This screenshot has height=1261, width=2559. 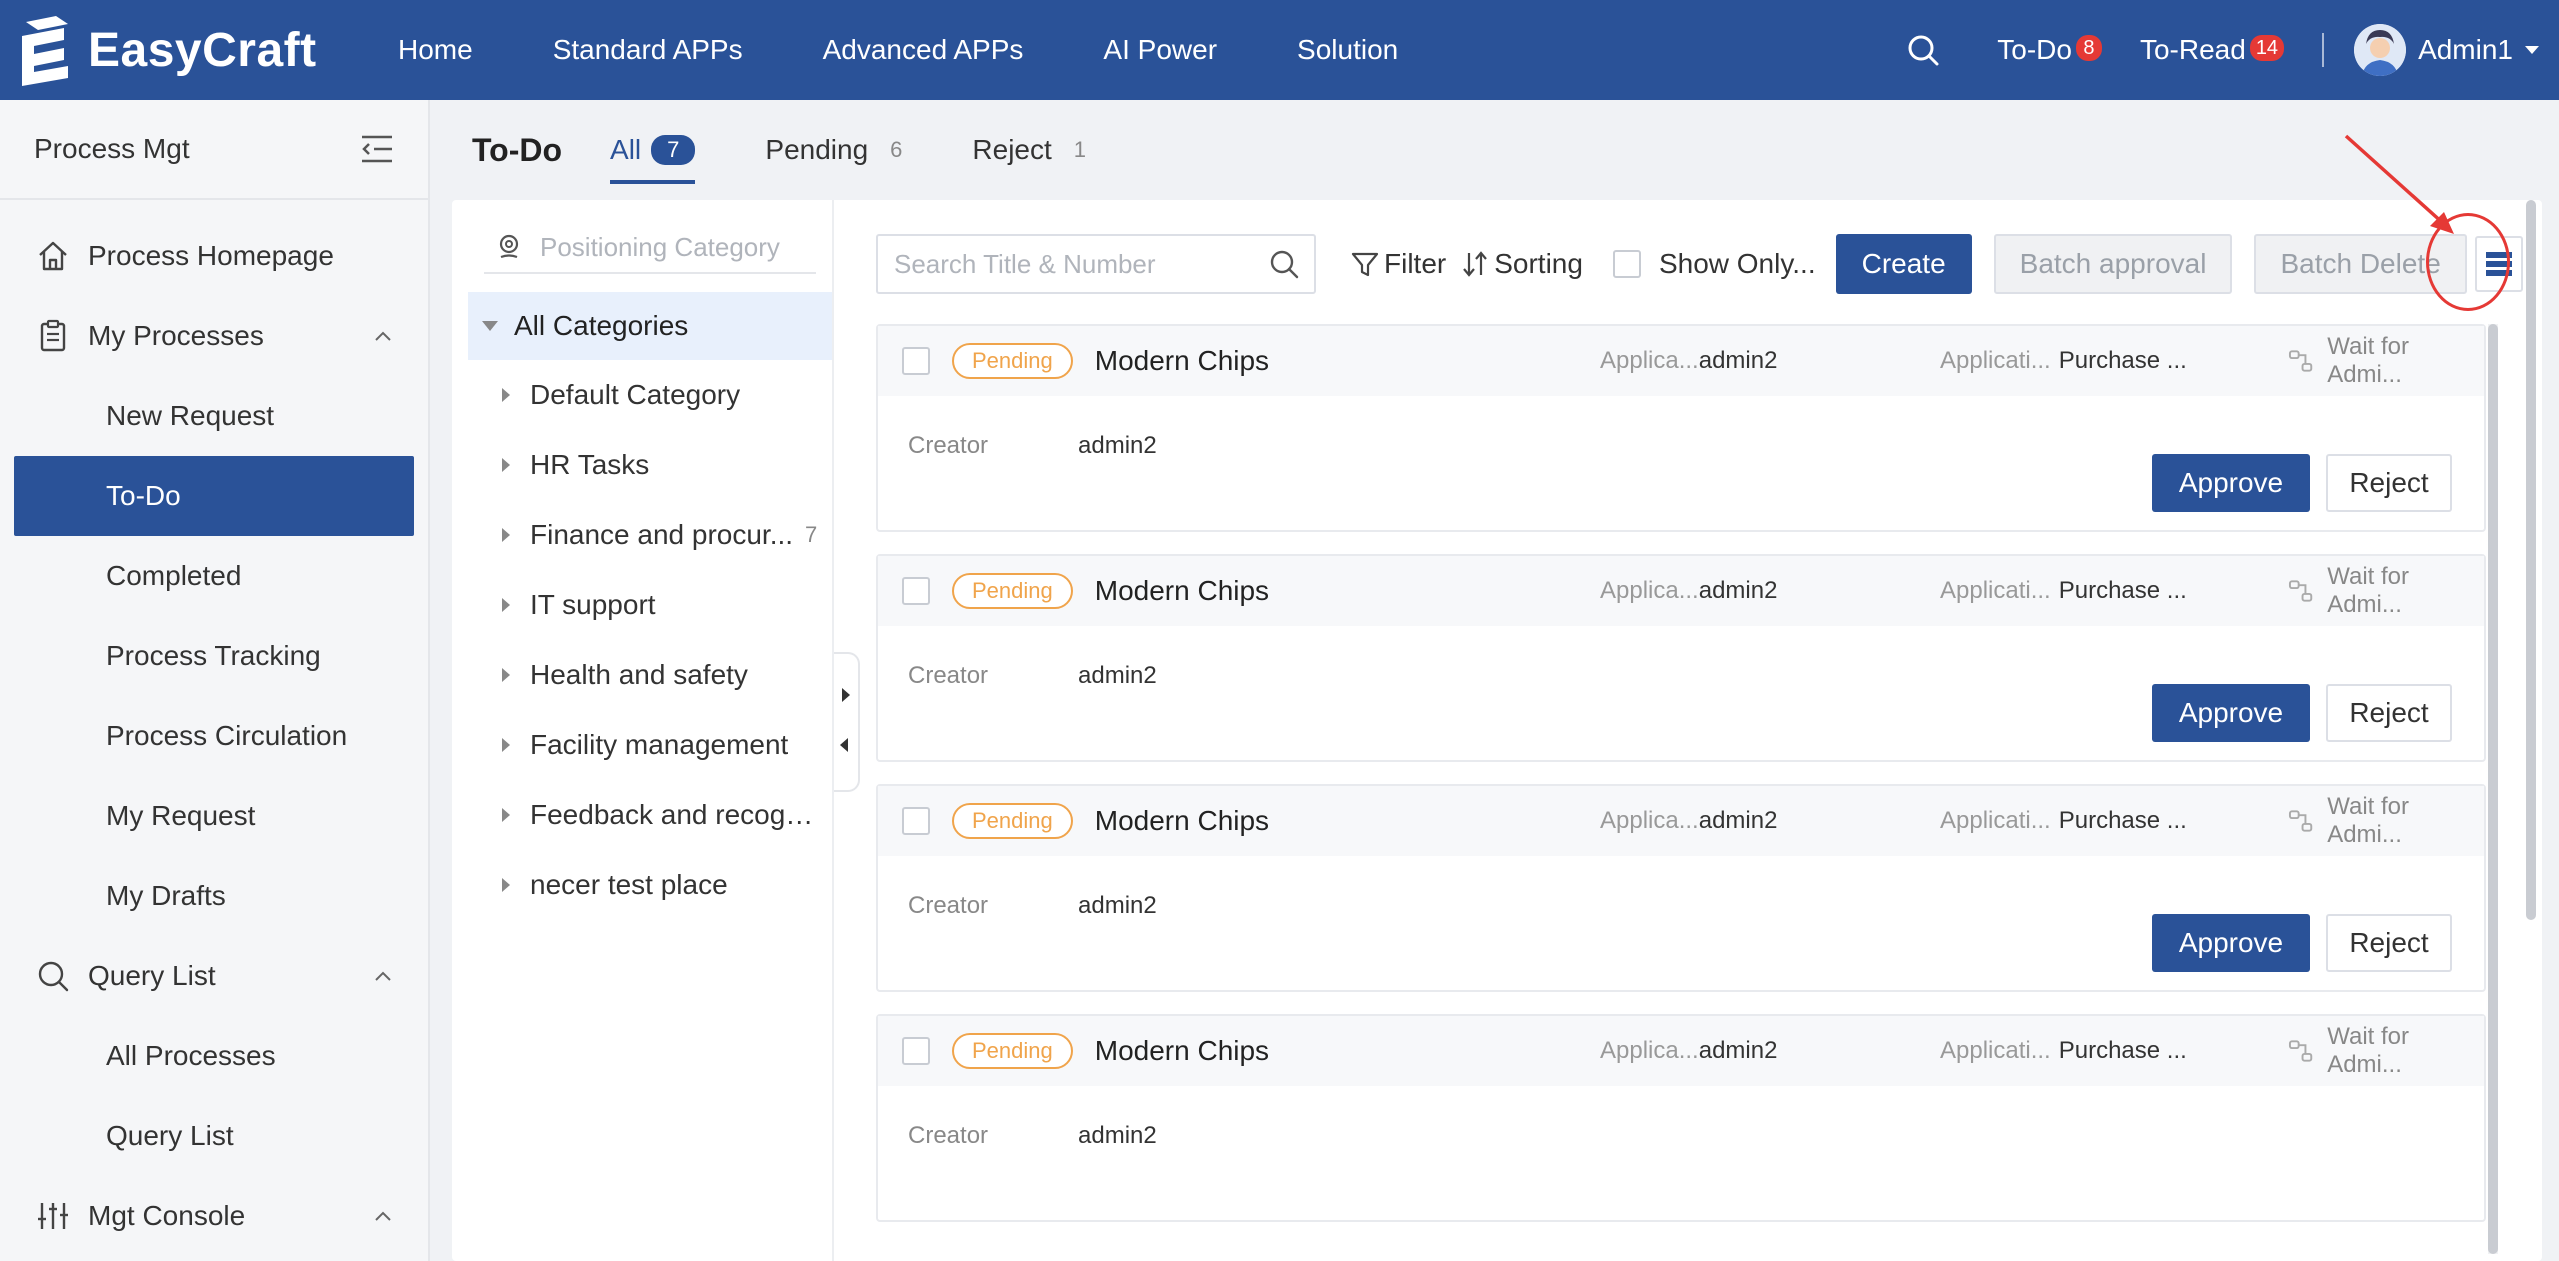 I want to click on category-label: All Categories, so click(x=601, y=325).